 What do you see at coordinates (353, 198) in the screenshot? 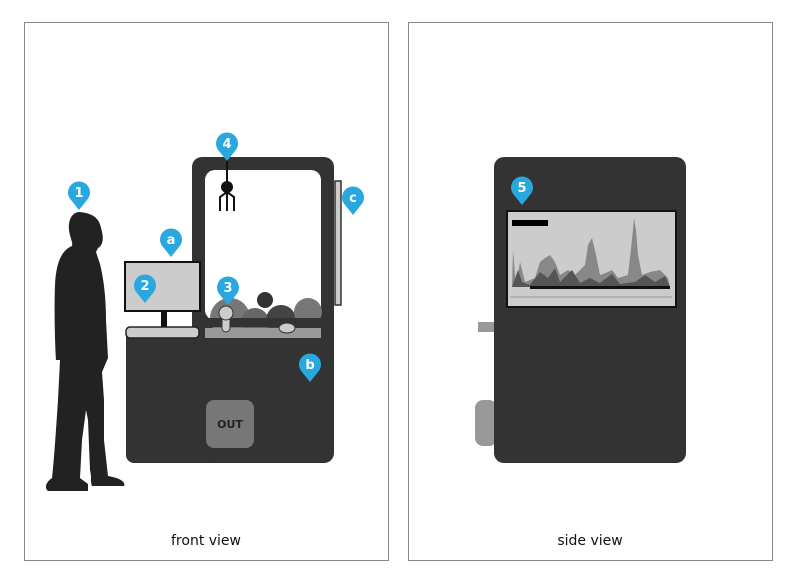
I see `svg-text: c` at bounding box center [353, 198].